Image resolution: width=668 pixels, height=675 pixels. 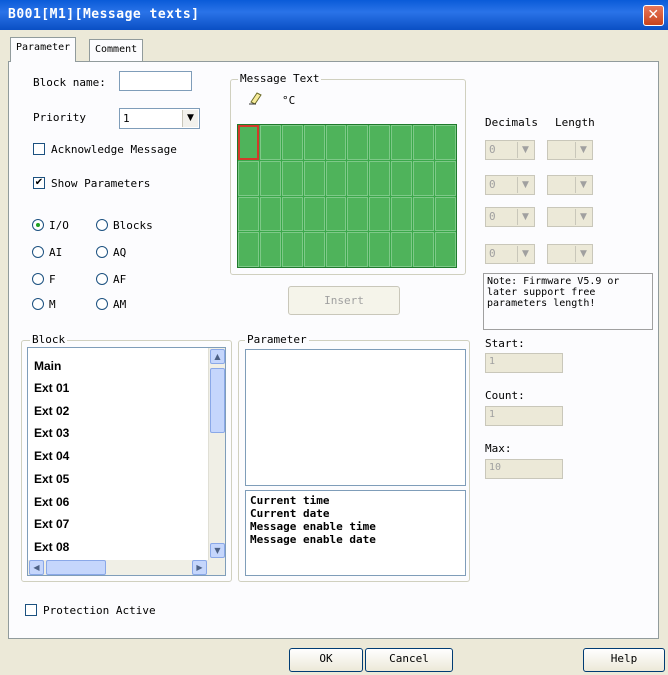 I want to click on radio-io, so click(x=38, y=225).